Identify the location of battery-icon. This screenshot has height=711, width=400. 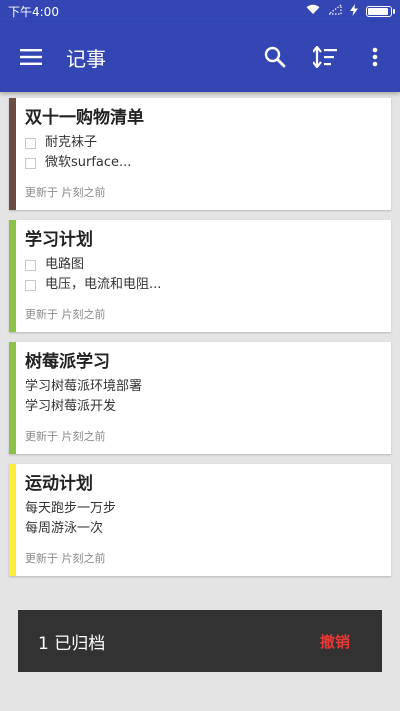
(380, 11).